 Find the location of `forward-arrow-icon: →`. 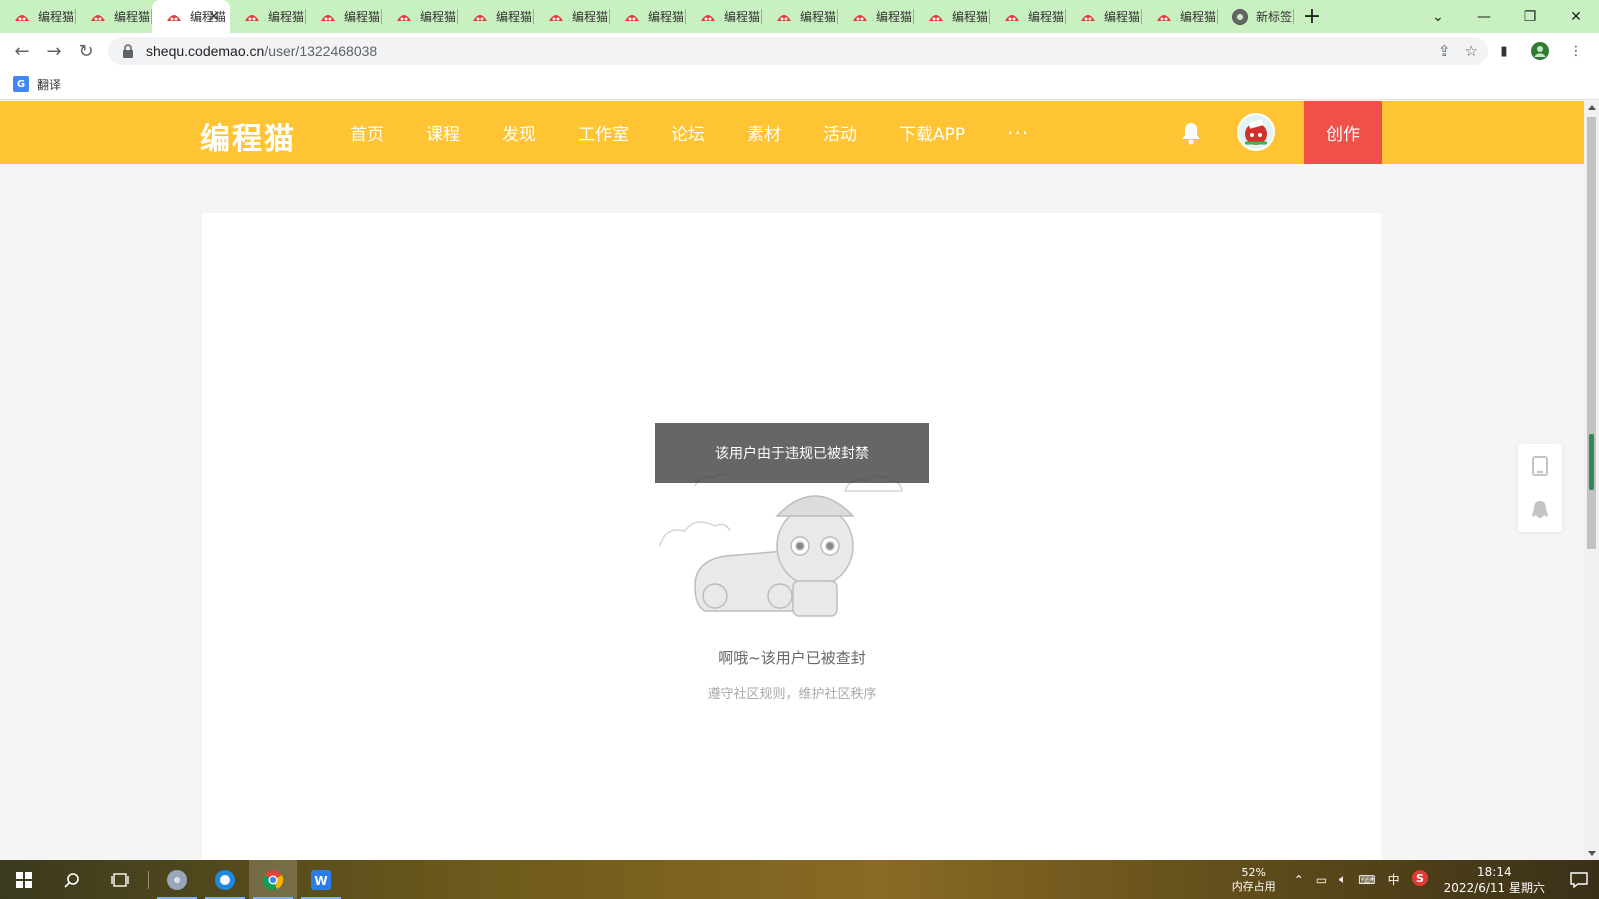

forward-arrow-icon: → is located at coordinates (54, 51).